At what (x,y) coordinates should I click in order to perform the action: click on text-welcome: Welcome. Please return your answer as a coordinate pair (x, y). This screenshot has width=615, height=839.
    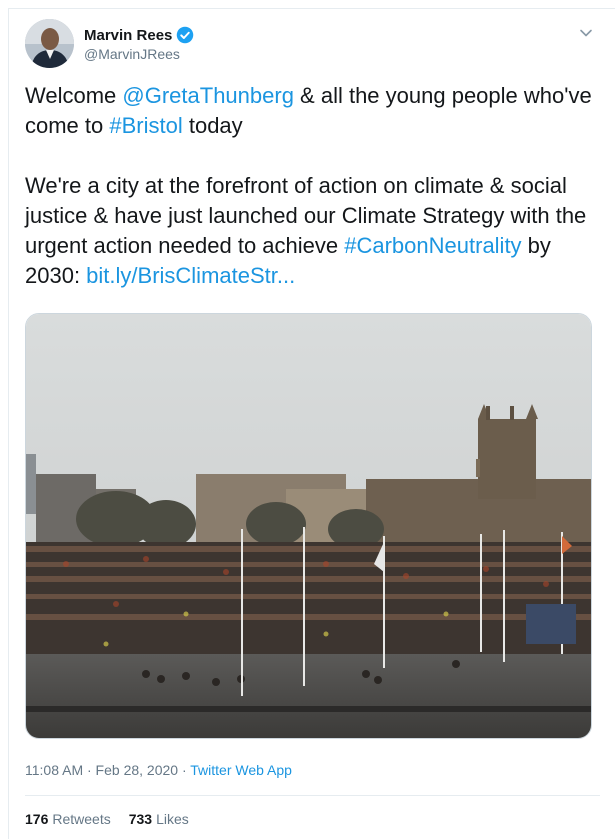
    Looking at the image, I should click on (74, 95).